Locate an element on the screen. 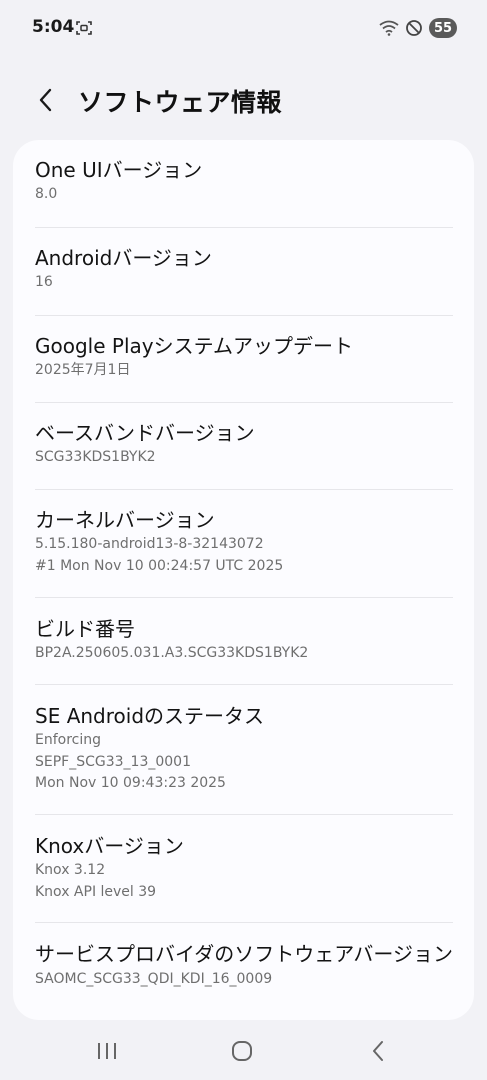 The height and width of the screenshot is (1080, 487). nav-back-button is located at coordinates (378, 1051).